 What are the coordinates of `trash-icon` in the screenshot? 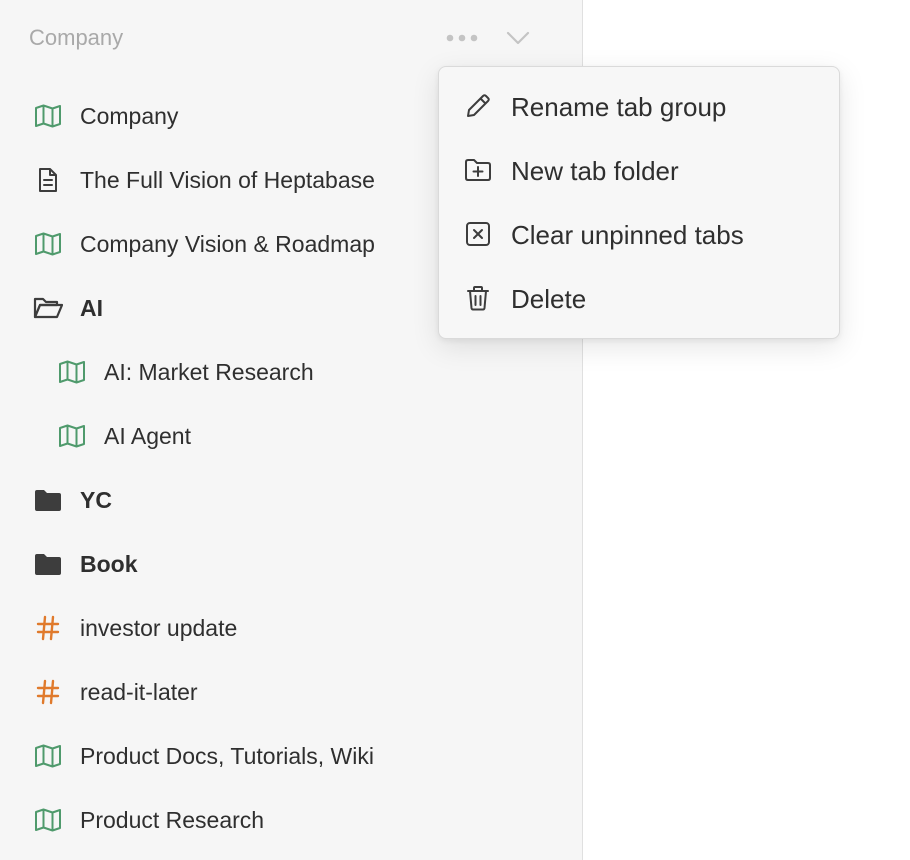 It's located at (478, 298).